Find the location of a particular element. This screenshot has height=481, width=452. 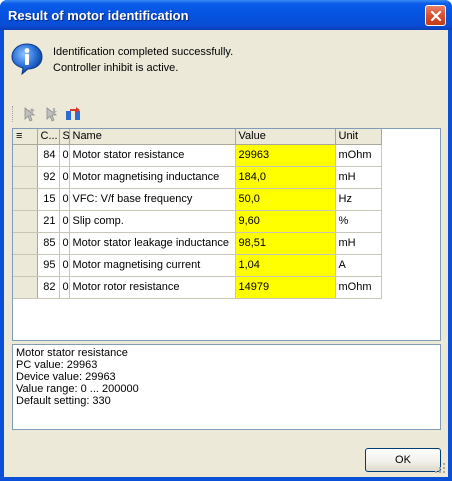

cell-code: 84 is located at coordinates (48, 155).